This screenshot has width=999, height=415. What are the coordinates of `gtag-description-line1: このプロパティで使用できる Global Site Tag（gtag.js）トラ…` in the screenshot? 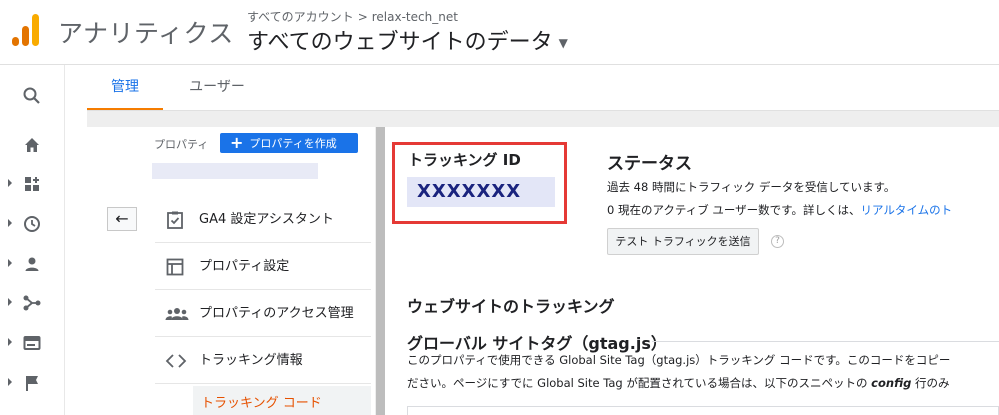 It's located at (679, 360).